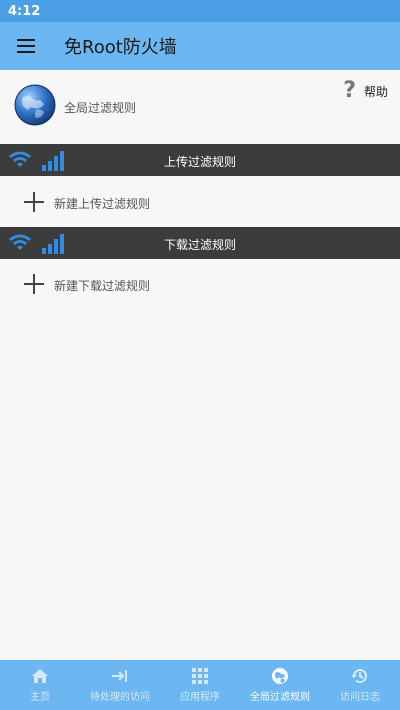 The image size is (400, 710). What do you see at coordinates (102, 204) in the screenshot?
I see `add-upload-rule-label: 新建上传过滤规则` at bounding box center [102, 204].